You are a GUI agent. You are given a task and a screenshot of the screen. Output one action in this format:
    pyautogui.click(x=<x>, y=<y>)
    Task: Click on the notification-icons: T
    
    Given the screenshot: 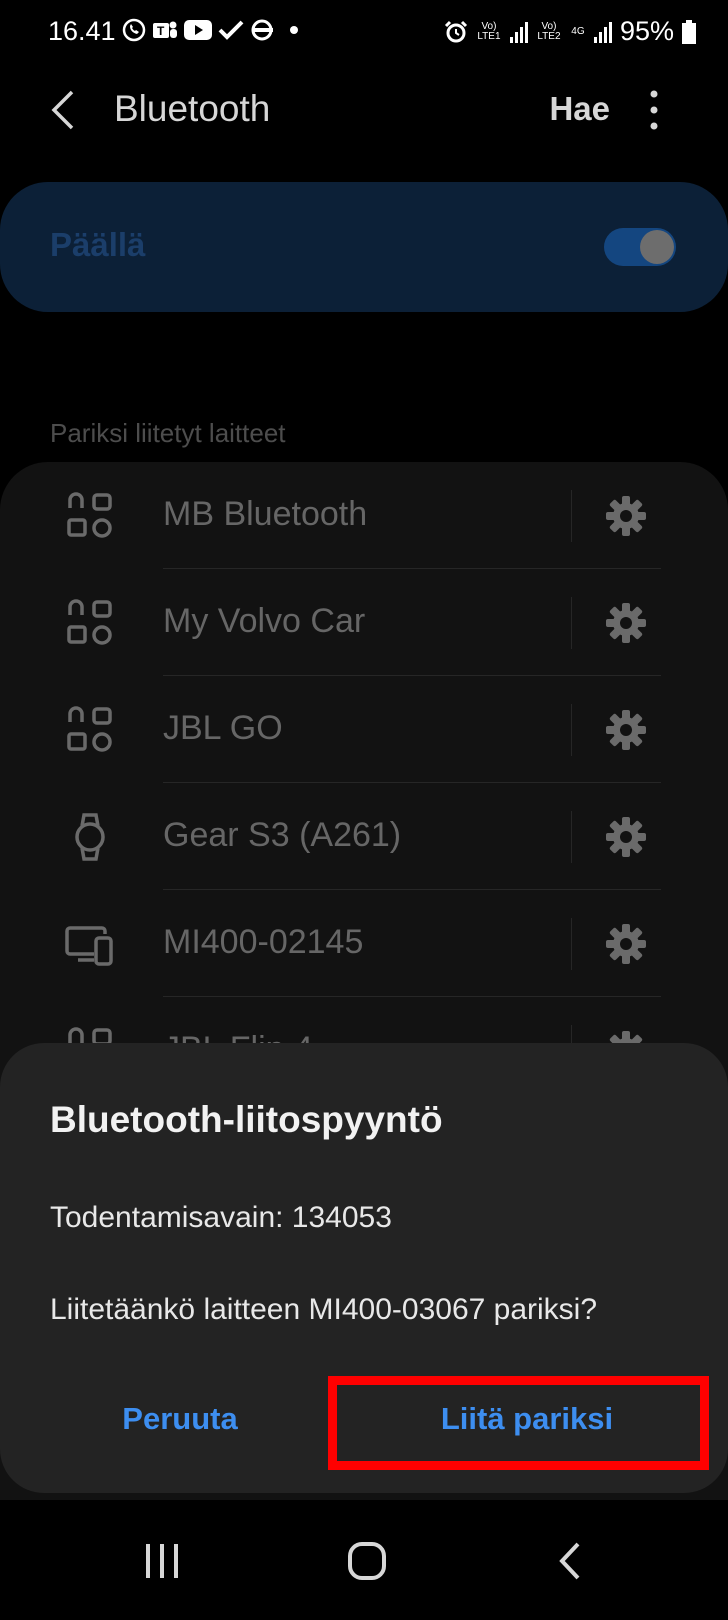 What is the action you would take?
    pyautogui.click(x=211, y=30)
    